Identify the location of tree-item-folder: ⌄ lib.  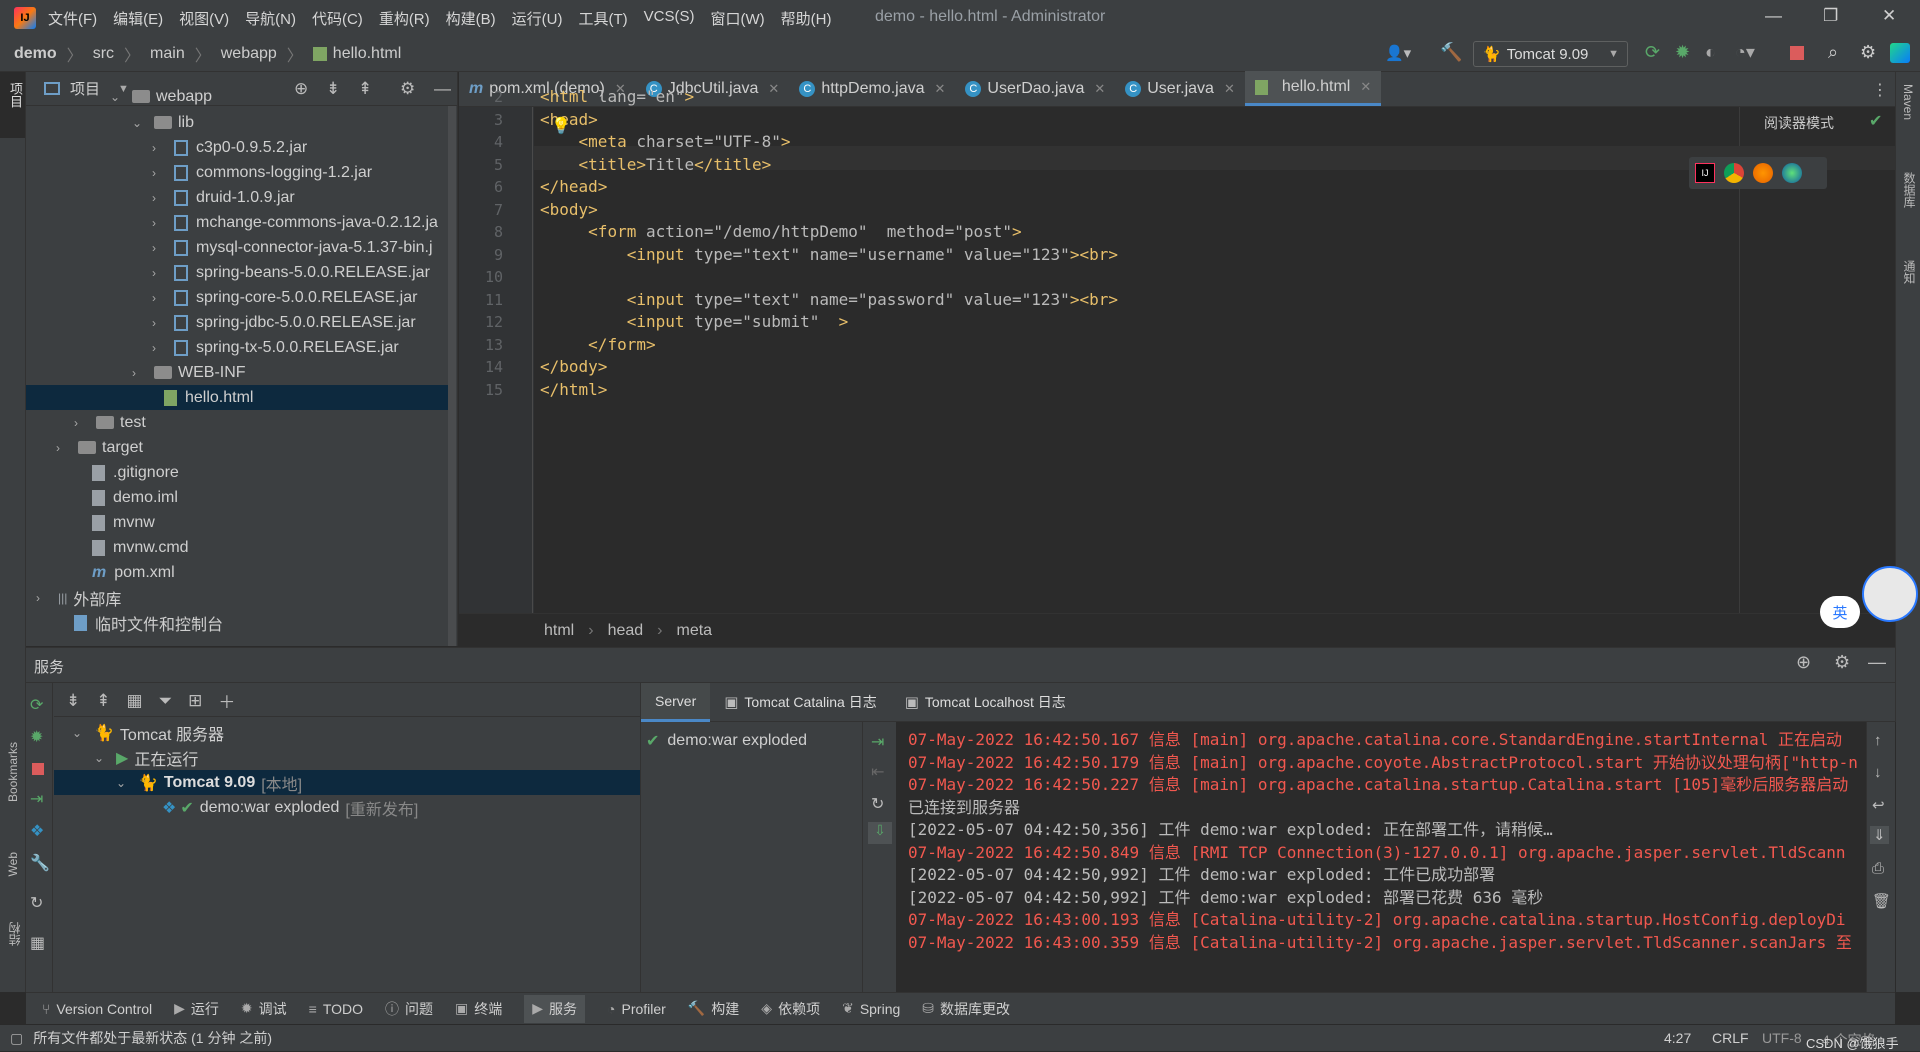
(163, 122).